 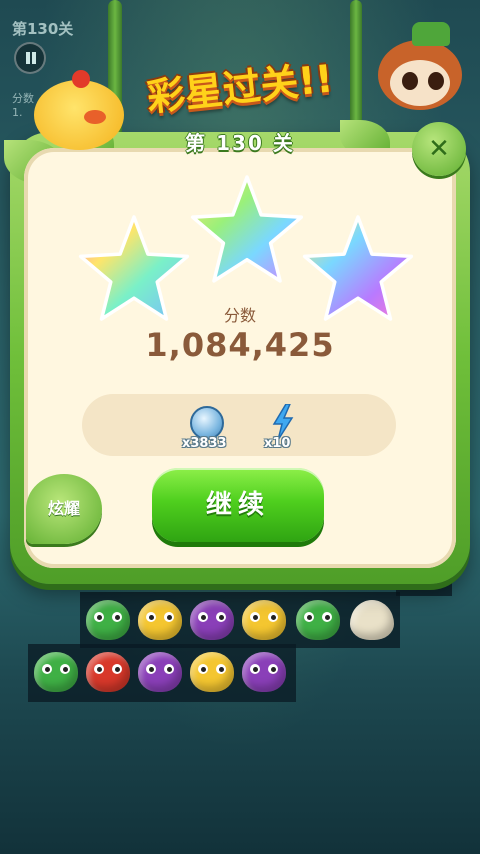 I want to click on egg-piece, so click(x=372, y=620).